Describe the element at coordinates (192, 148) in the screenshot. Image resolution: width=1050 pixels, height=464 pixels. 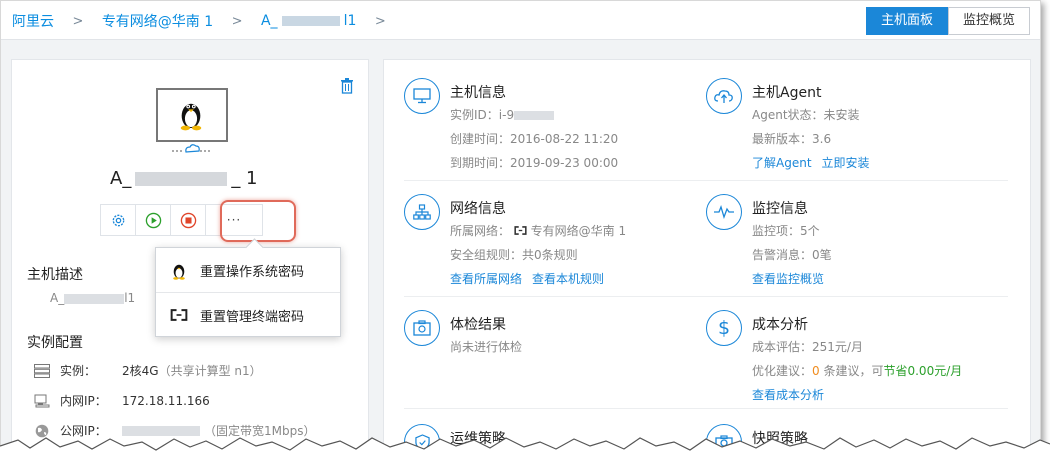
I see `cloud-link-icon` at that location.